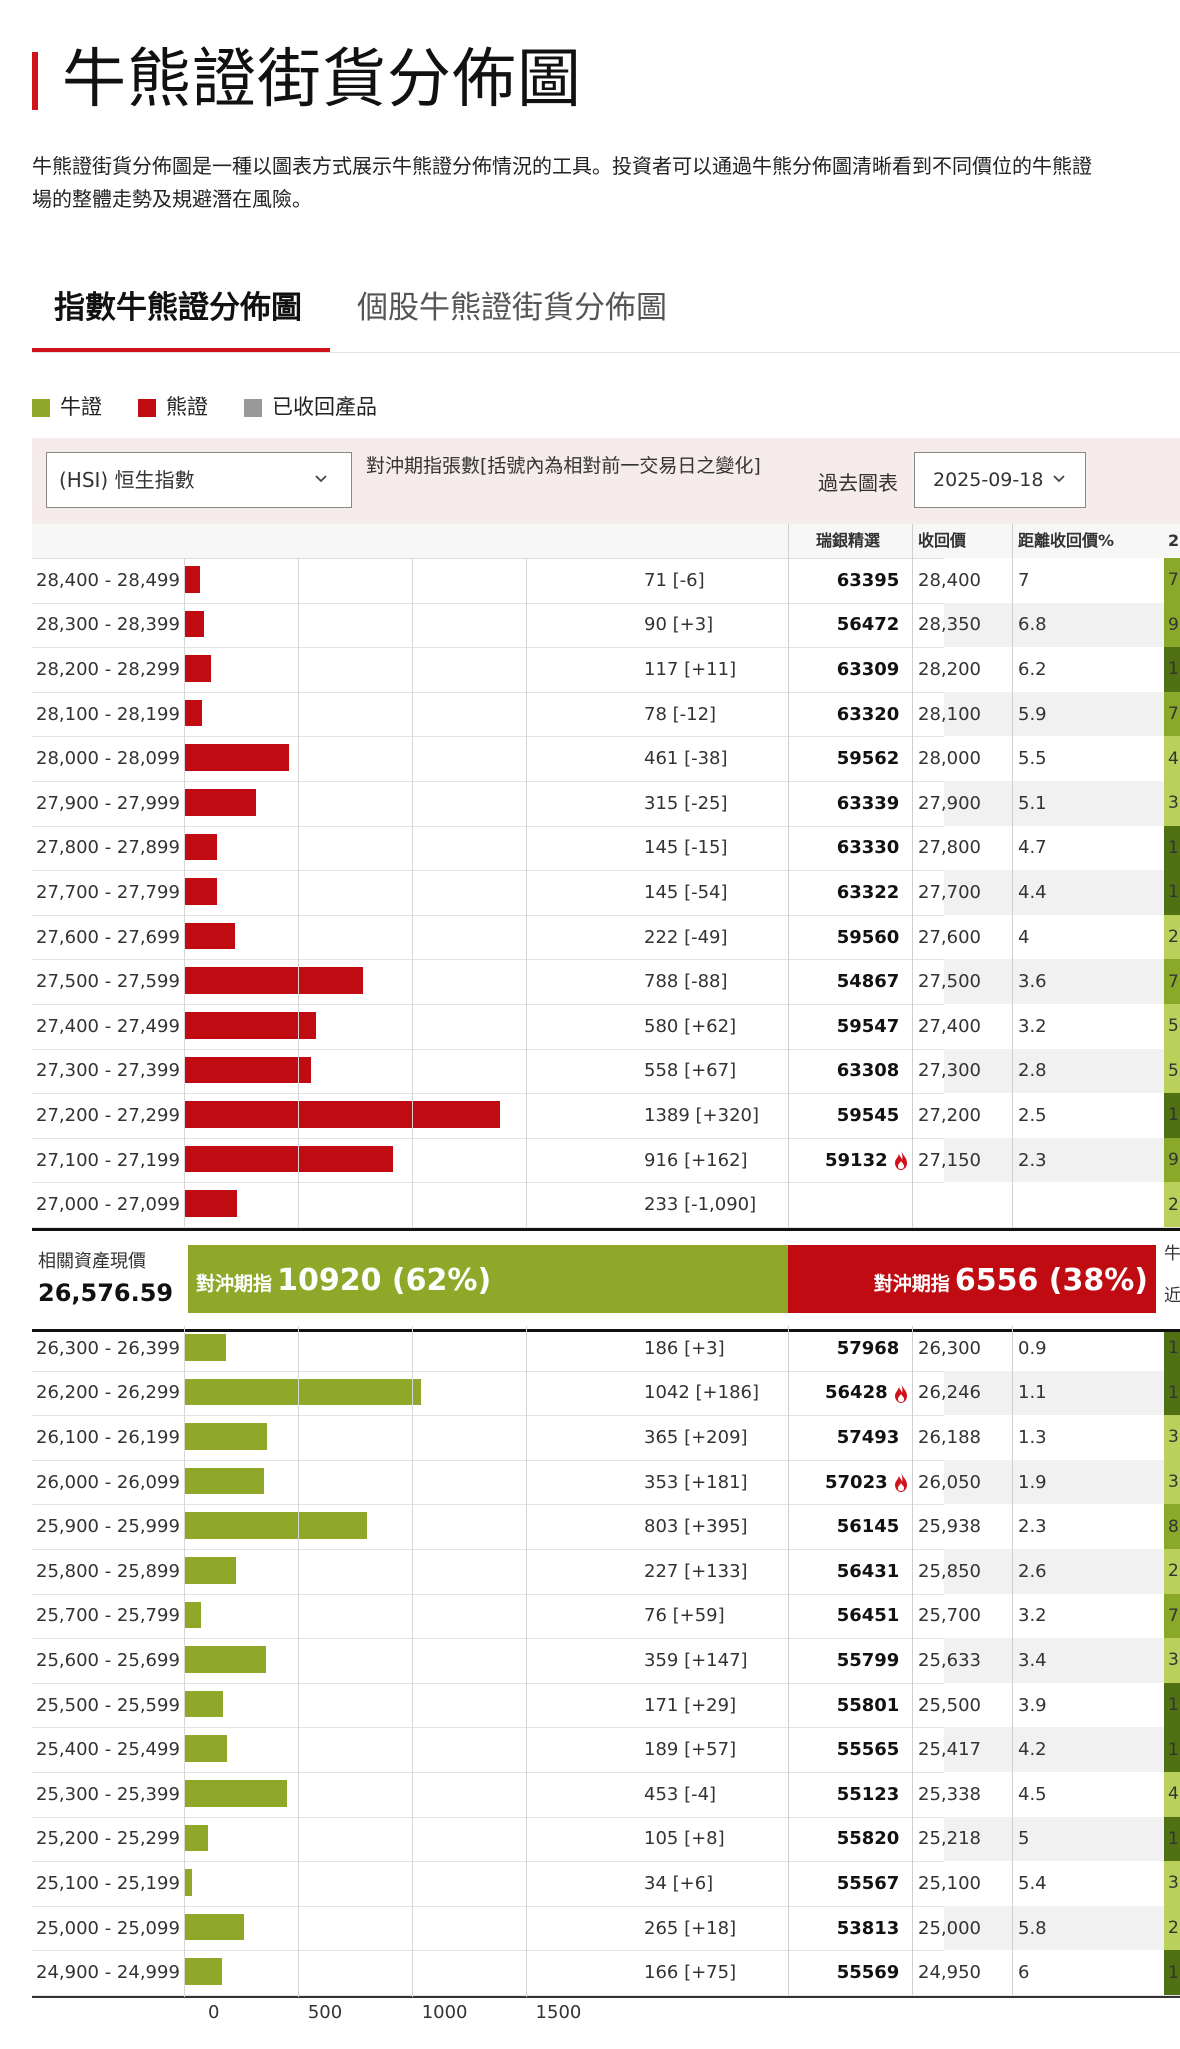  I want to click on row-ubs-code: 55799, so click(868, 1660).